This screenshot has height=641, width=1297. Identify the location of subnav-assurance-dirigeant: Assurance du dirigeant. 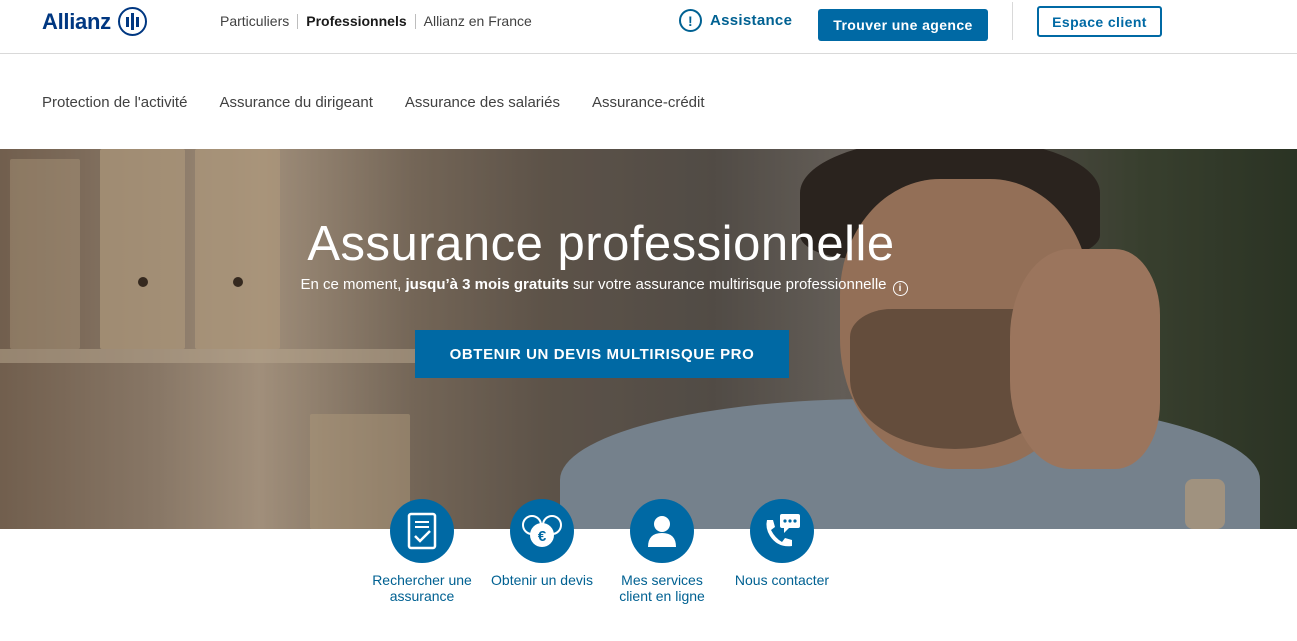
(295, 102).